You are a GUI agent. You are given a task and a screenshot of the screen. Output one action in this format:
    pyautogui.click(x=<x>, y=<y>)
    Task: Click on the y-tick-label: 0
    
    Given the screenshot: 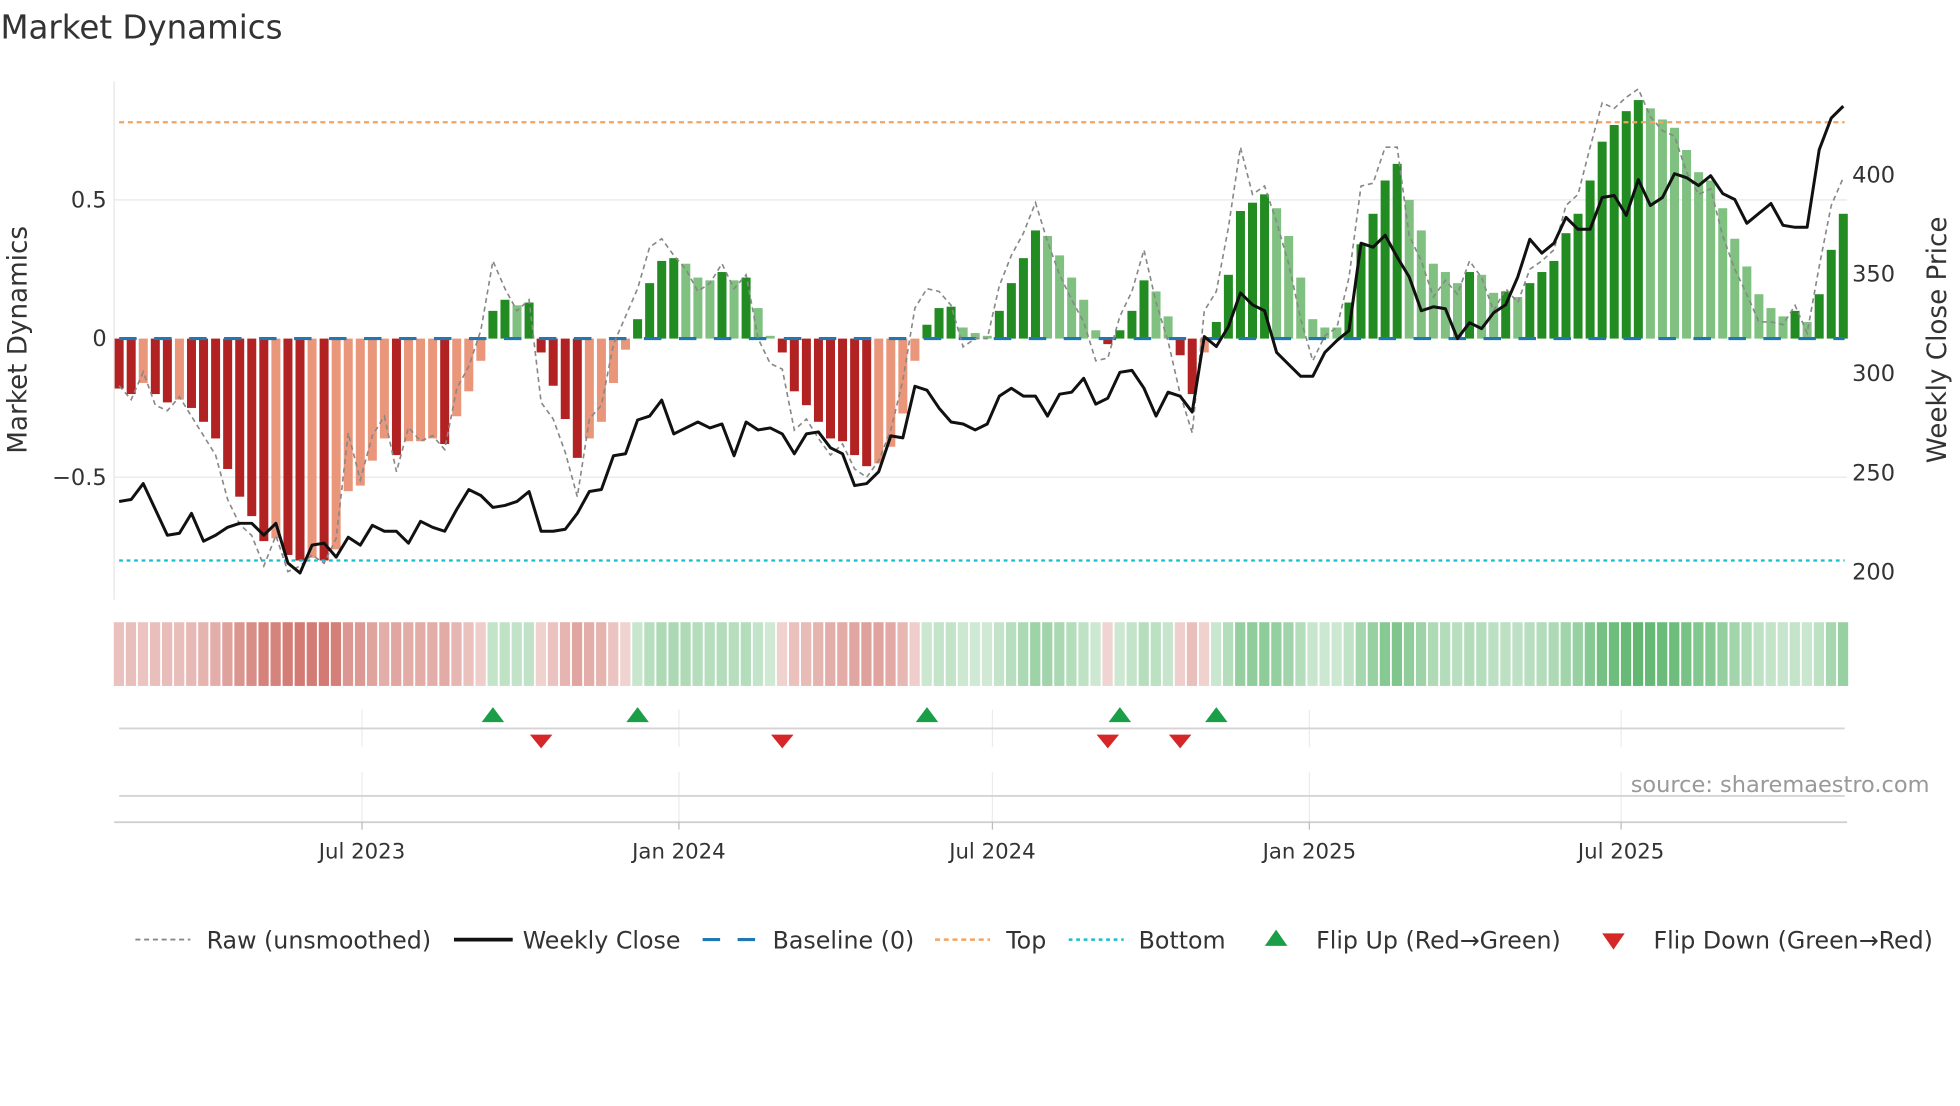 What is the action you would take?
    pyautogui.click(x=99, y=339)
    